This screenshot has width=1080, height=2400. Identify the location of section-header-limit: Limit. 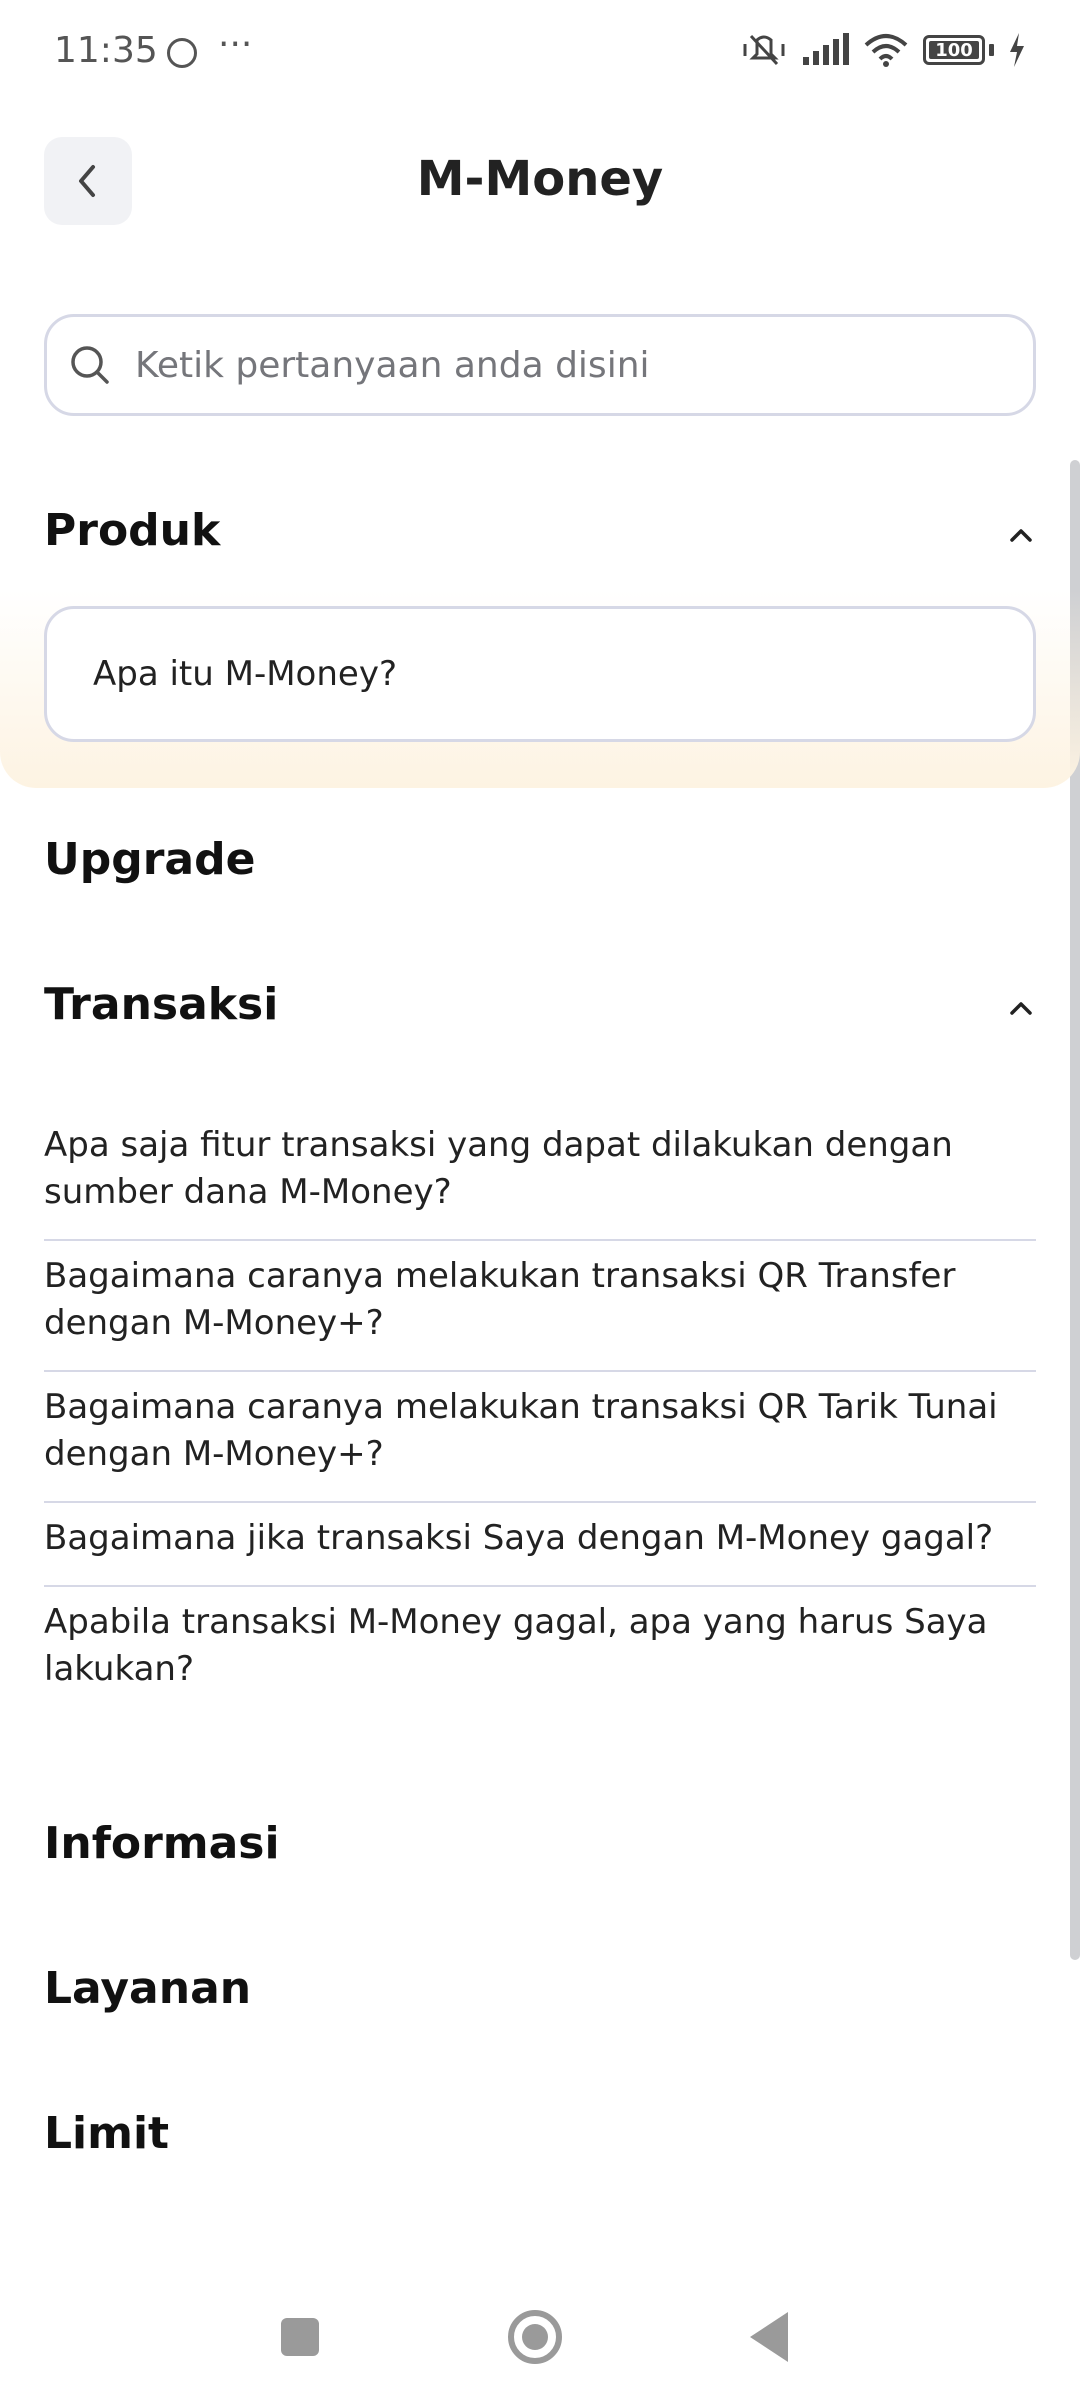
(106, 2133).